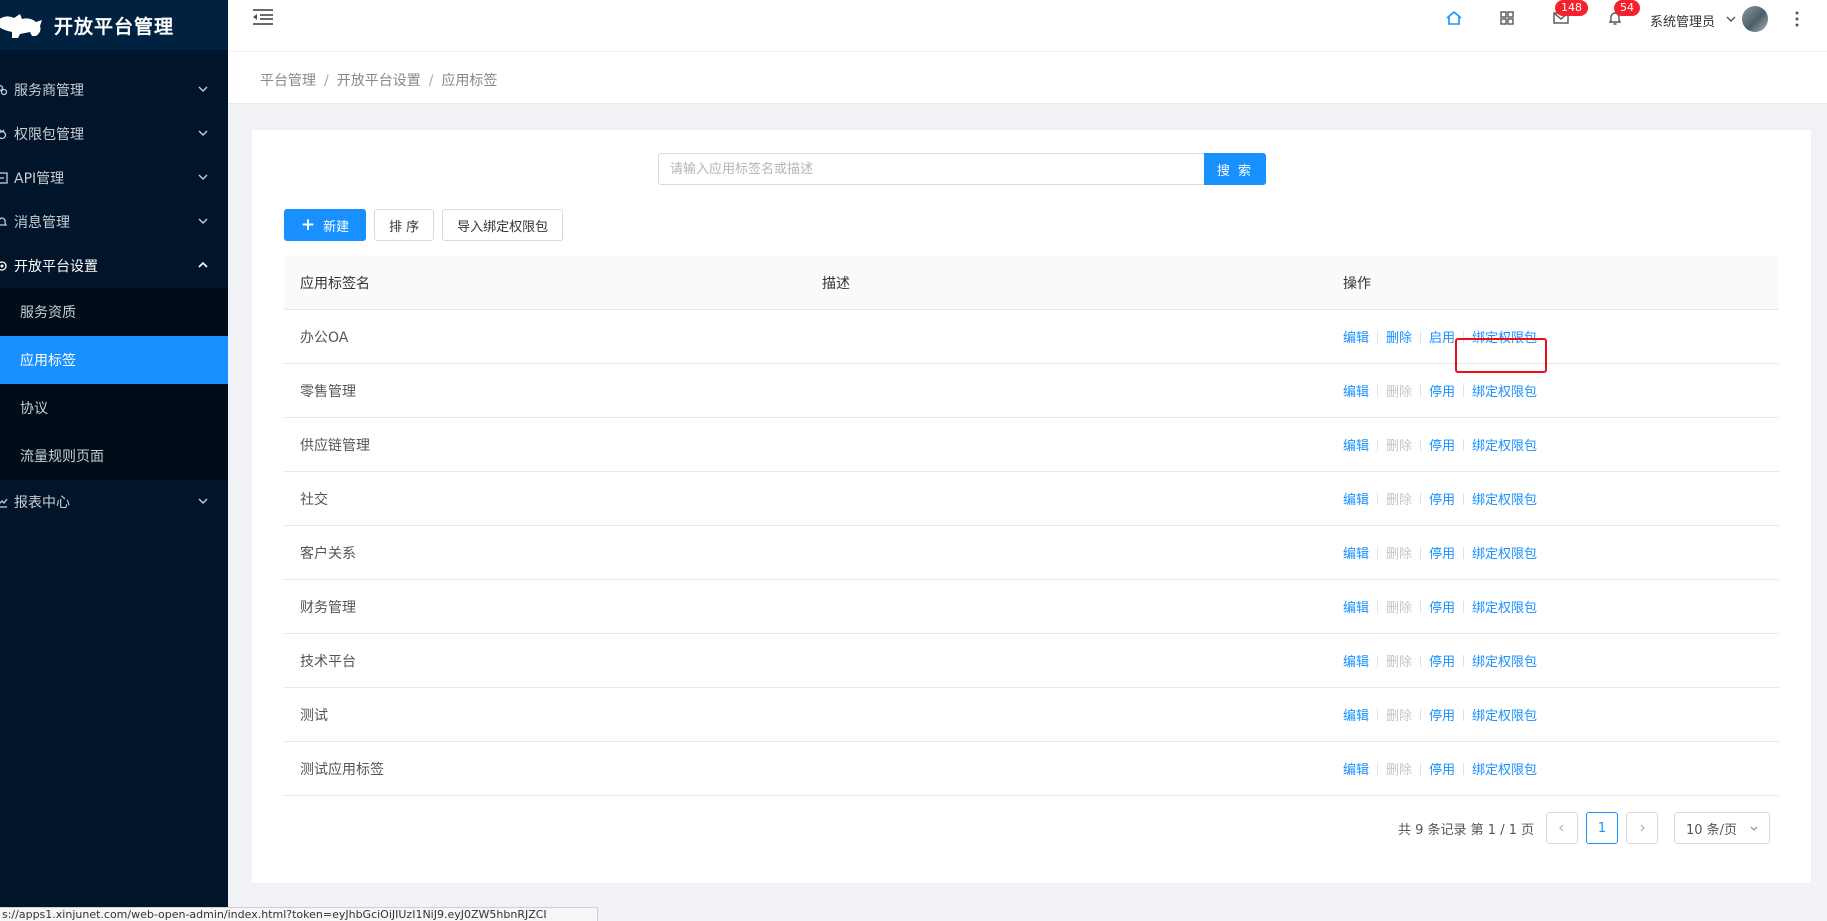 The height and width of the screenshot is (921, 1827). Describe the element at coordinates (1466, 830) in the screenshot. I see `pagination-summary: 共 9 条记录 第 1 / 1 页` at that location.